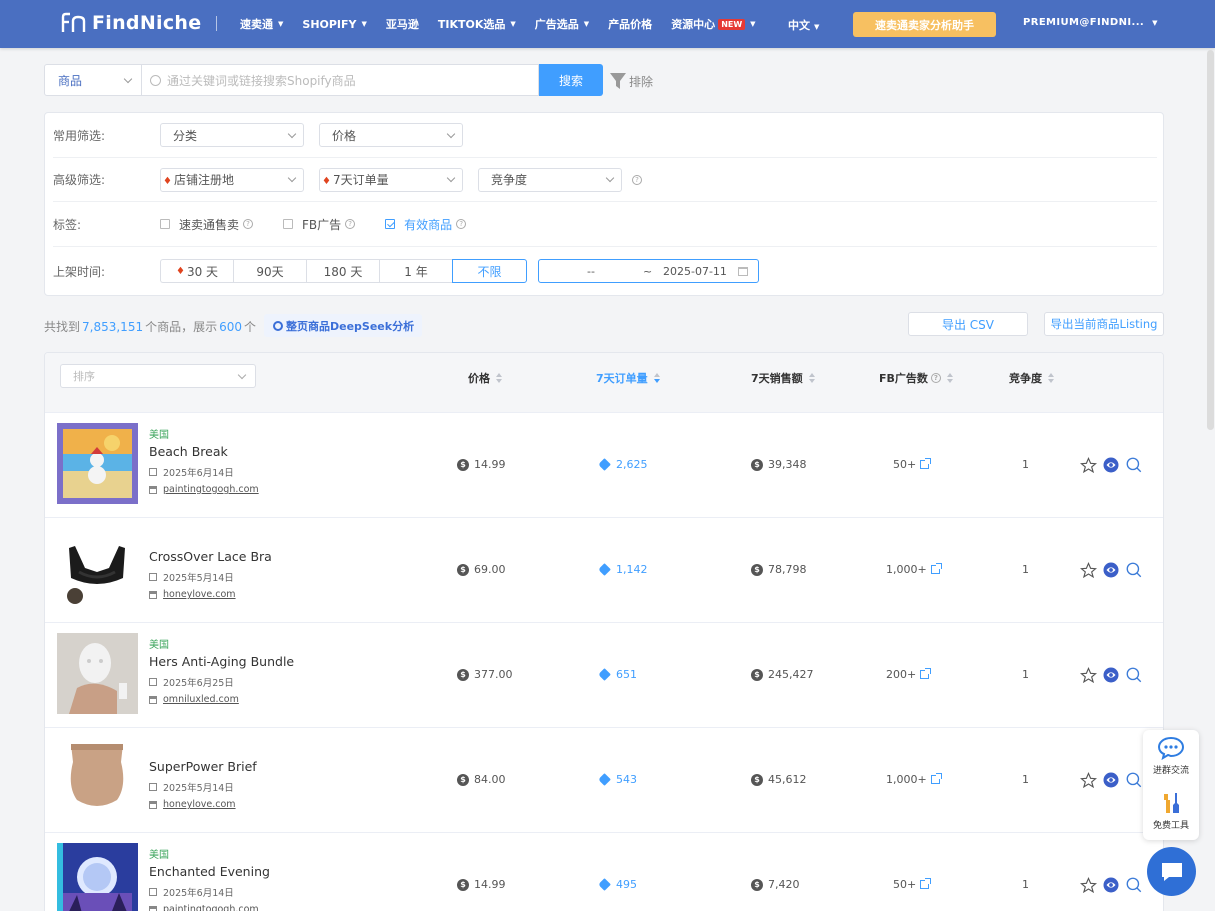 This screenshot has width=1215, height=911. What do you see at coordinates (426, 224) in the screenshot?
I see `tag-checkbox-2: 有效商品?` at bounding box center [426, 224].